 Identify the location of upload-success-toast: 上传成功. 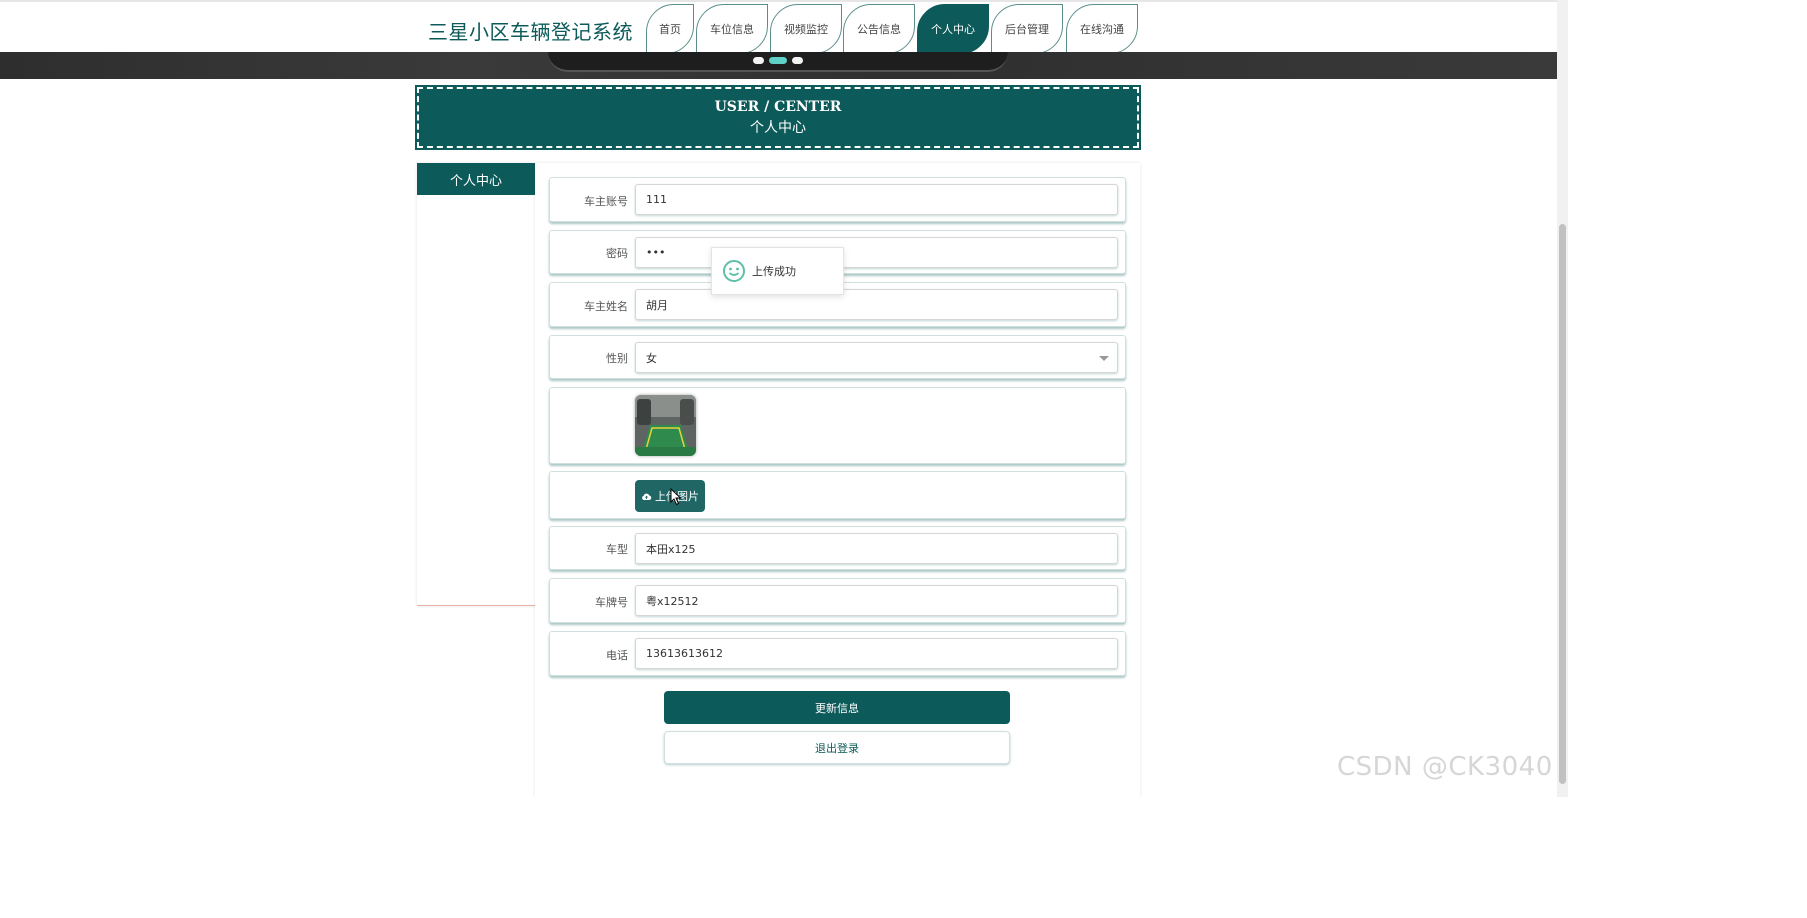
(777, 271).